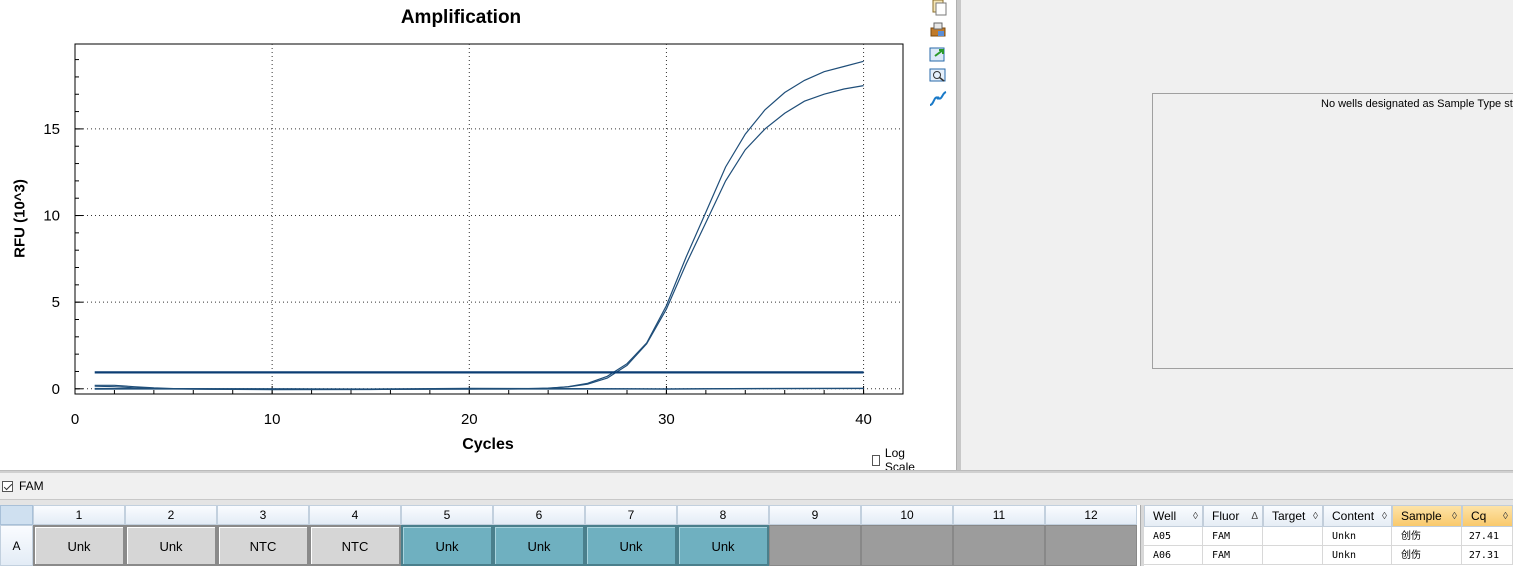  I want to click on chart-title: Amplification, so click(461, 17).